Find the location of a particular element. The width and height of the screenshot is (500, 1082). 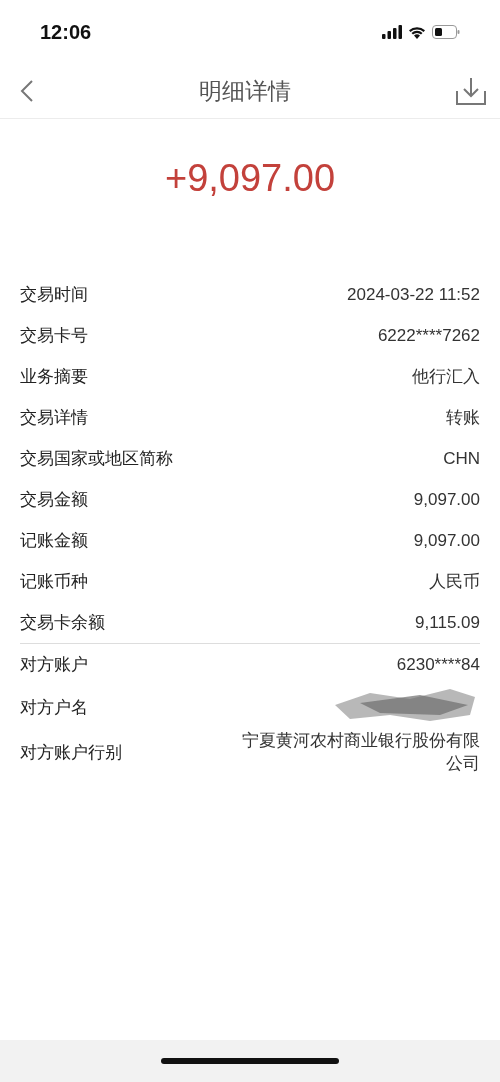

field-label: 交易国家或地区简称 is located at coordinates (96, 459).